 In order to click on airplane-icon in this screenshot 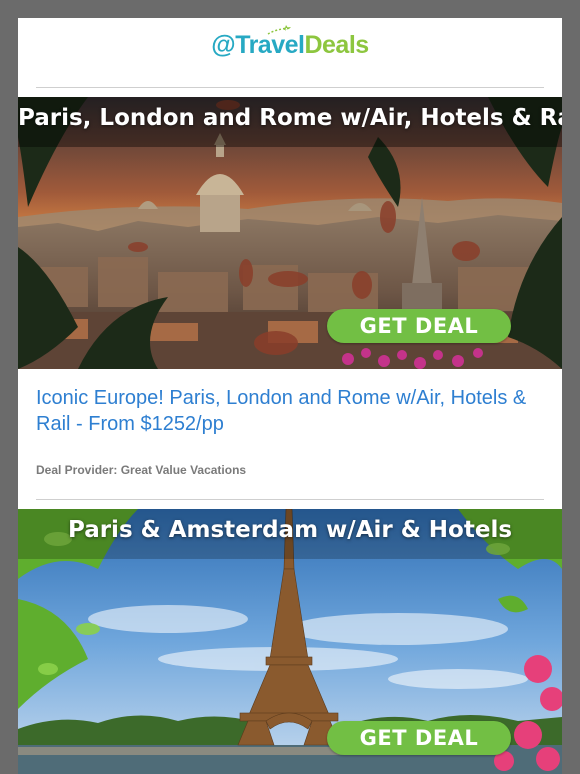, I will do `click(279, 30)`.